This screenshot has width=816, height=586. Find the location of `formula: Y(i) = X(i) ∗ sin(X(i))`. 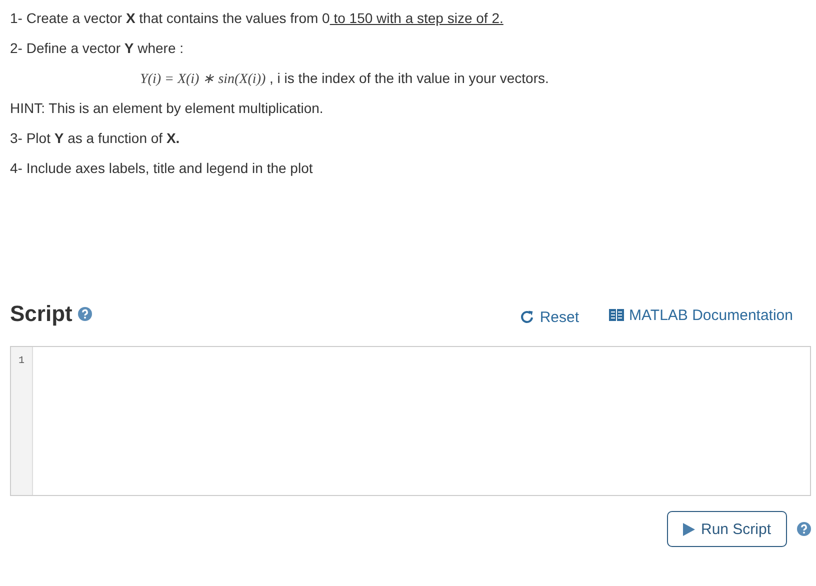

formula: Y(i) = X(i) ∗ sin(X(i)) is located at coordinates (203, 79).